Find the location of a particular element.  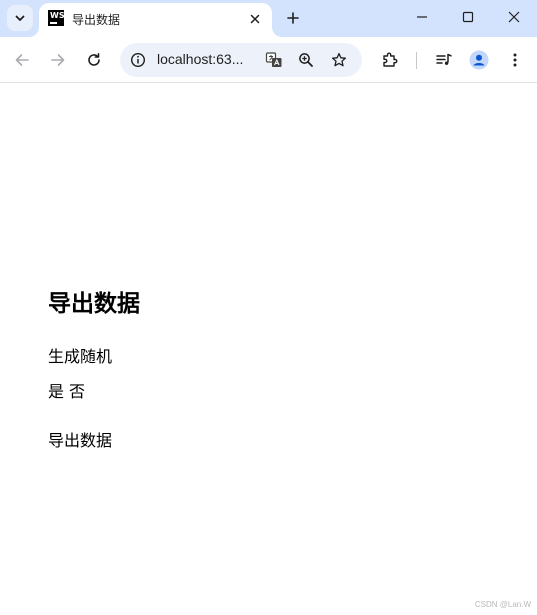

more-vertical-icon is located at coordinates (515, 60).